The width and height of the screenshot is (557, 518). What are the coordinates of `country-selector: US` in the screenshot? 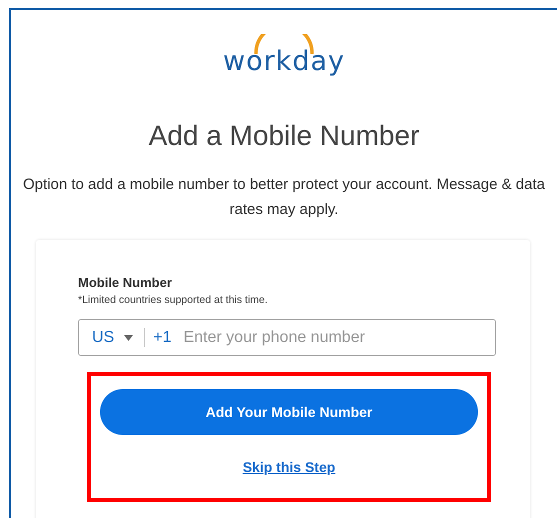 It's located at (103, 337).